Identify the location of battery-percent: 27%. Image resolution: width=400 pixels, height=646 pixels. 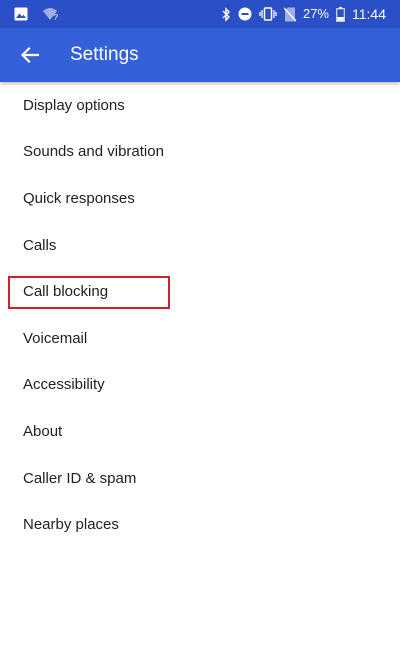
(315, 13).